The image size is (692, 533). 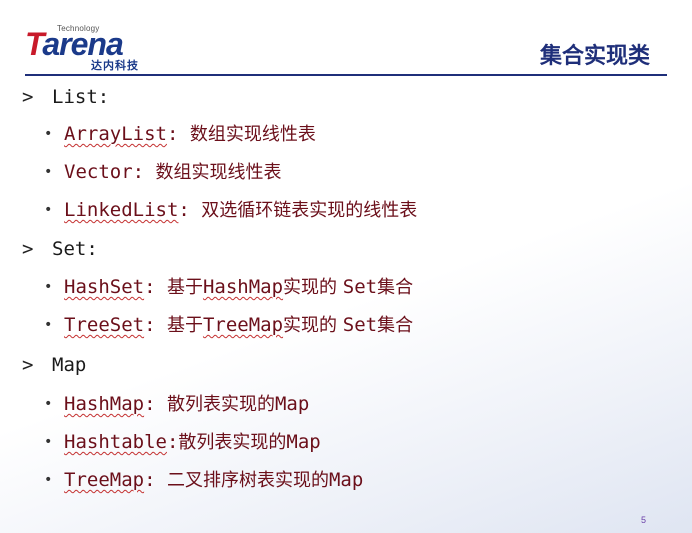 What do you see at coordinates (229, 325) in the screenshot?
I see `list-item-treeset: • TreeSet: 基于TreeMap实现的 Set集合` at bounding box center [229, 325].